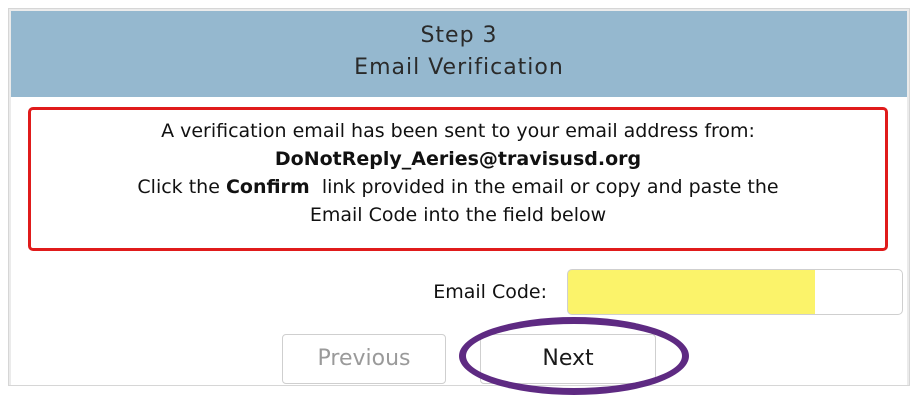 Image resolution: width=914 pixels, height=402 pixels. Describe the element at coordinates (178, 187) in the screenshot. I see `notice-line-3-prefix: Click the` at that location.